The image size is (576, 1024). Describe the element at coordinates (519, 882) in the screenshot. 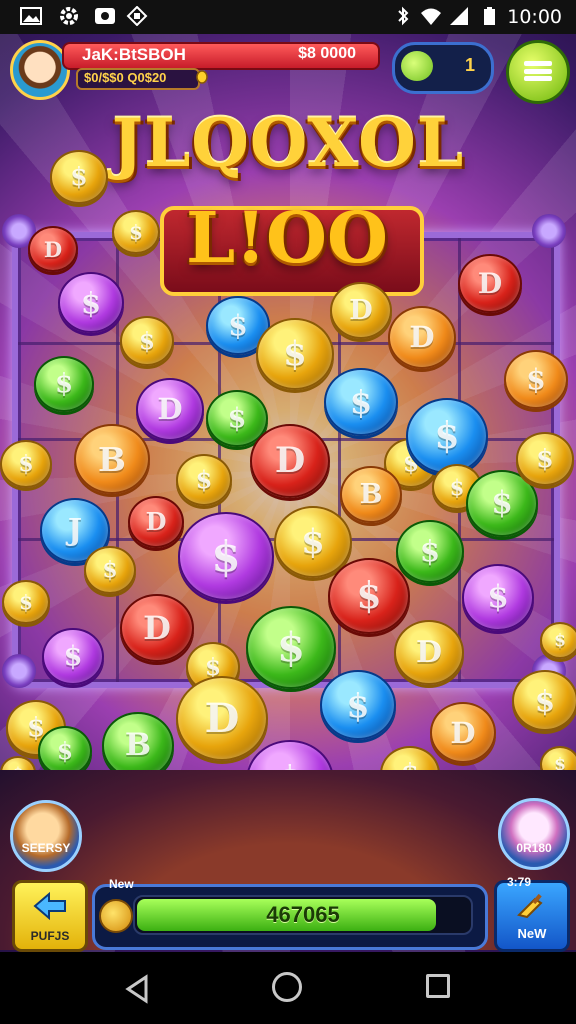

I see `new-button-timer: 3:79` at that location.